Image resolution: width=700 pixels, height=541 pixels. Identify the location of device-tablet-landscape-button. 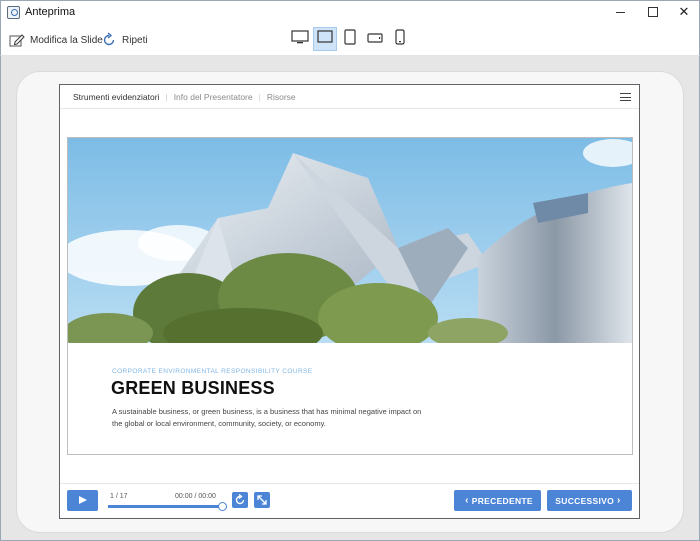
(325, 39).